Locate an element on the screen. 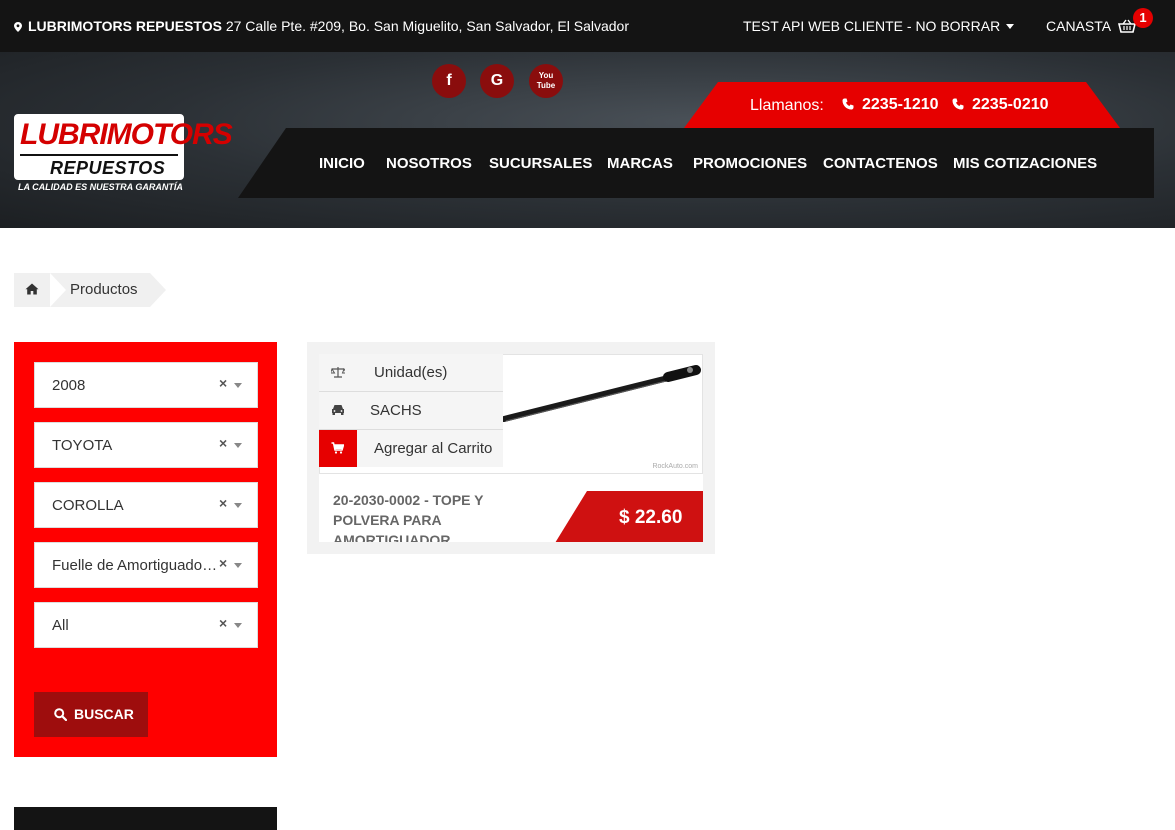  home-icon is located at coordinates (32, 289).